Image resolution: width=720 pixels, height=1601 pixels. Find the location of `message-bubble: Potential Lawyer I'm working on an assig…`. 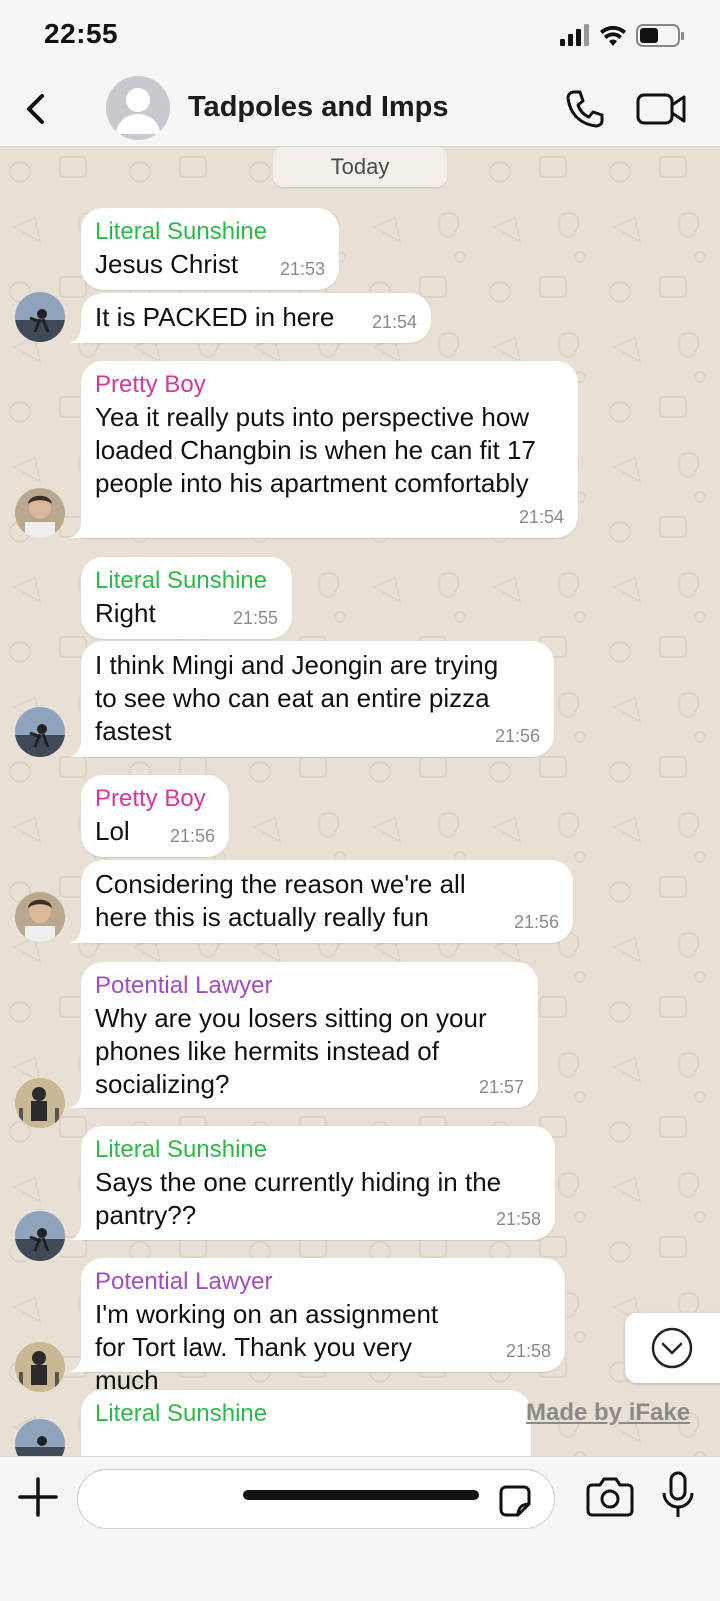

message-bubble: Potential Lawyer I'm working on an assig… is located at coordinates (317, 1326).